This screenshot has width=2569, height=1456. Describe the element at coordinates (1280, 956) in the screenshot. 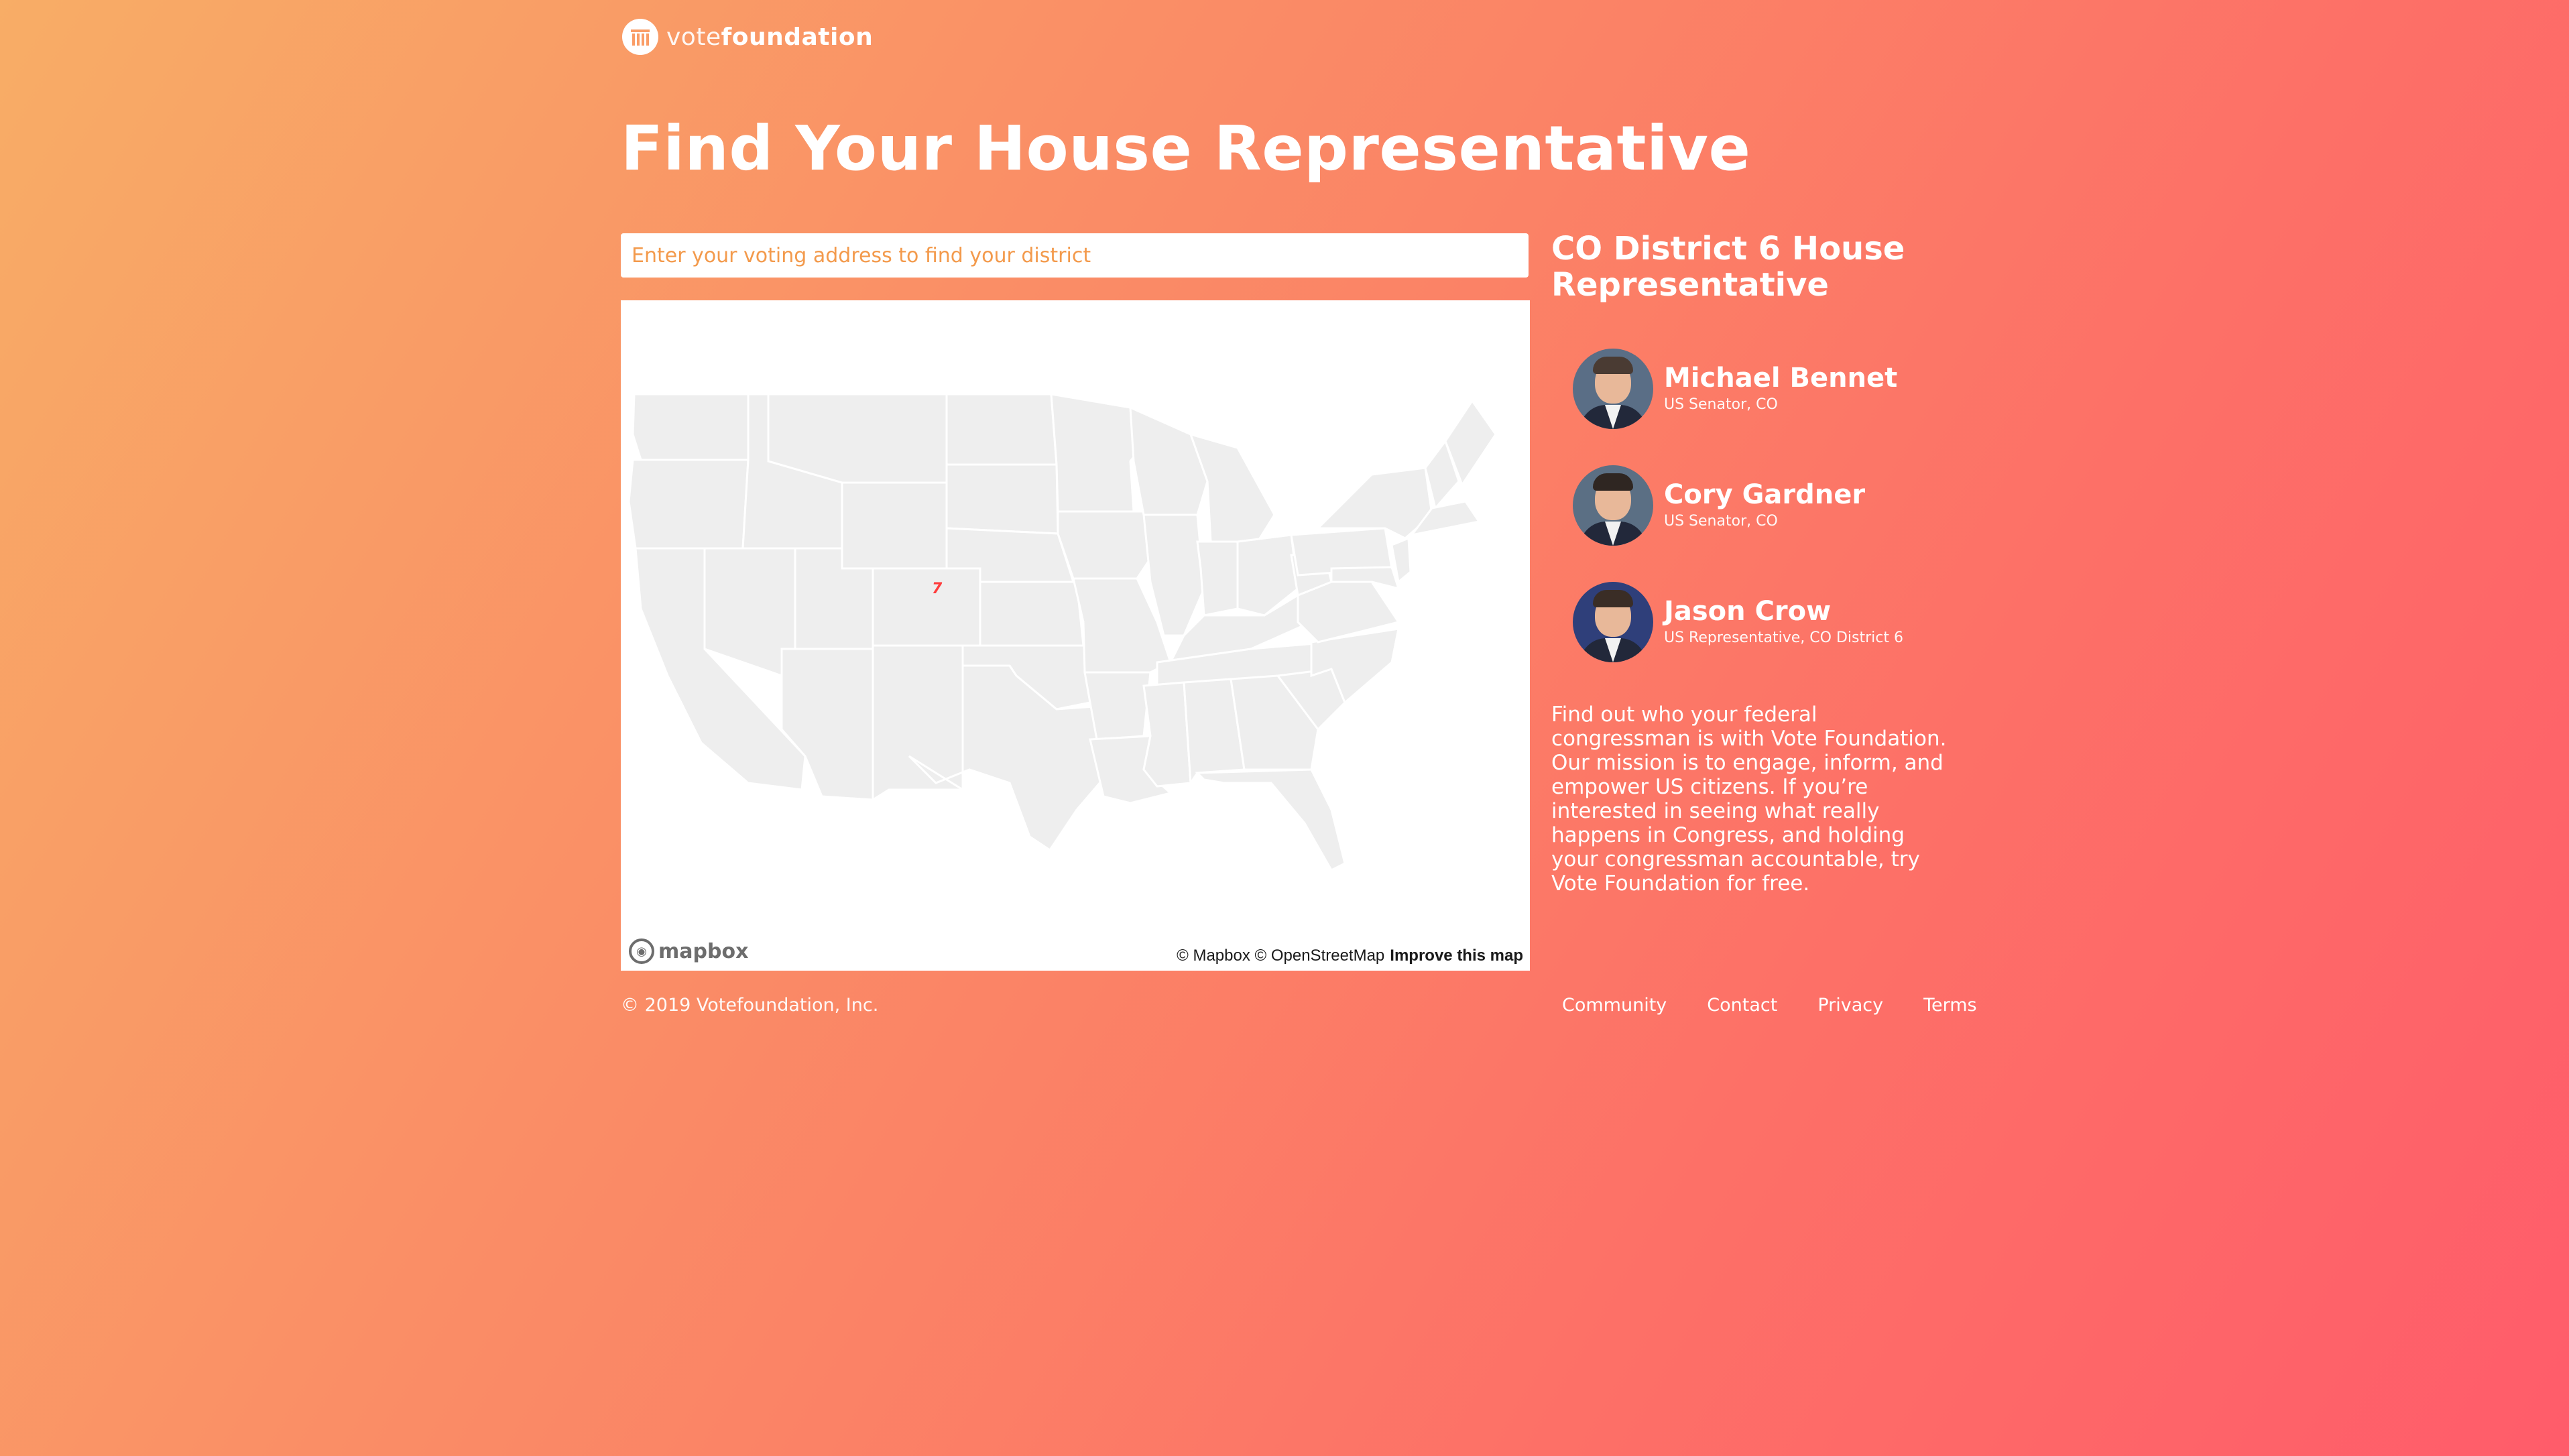

I see `attribution-text: © Mapbox © OpenStreetMap` at that location.